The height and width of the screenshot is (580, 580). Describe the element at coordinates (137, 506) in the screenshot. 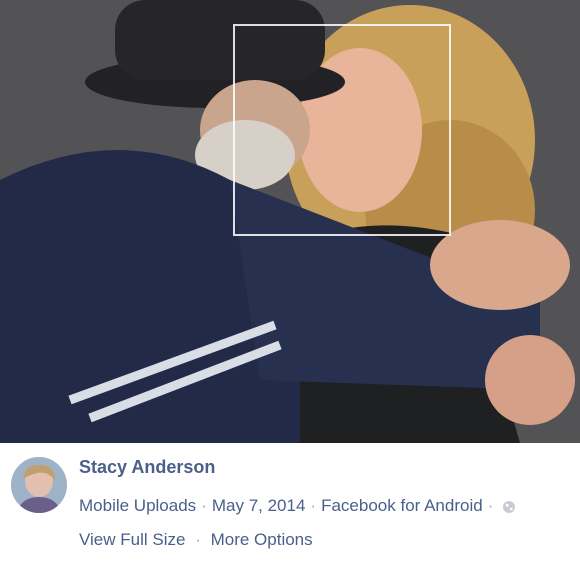

I see `album-link: Mobile Uploads` at that location.